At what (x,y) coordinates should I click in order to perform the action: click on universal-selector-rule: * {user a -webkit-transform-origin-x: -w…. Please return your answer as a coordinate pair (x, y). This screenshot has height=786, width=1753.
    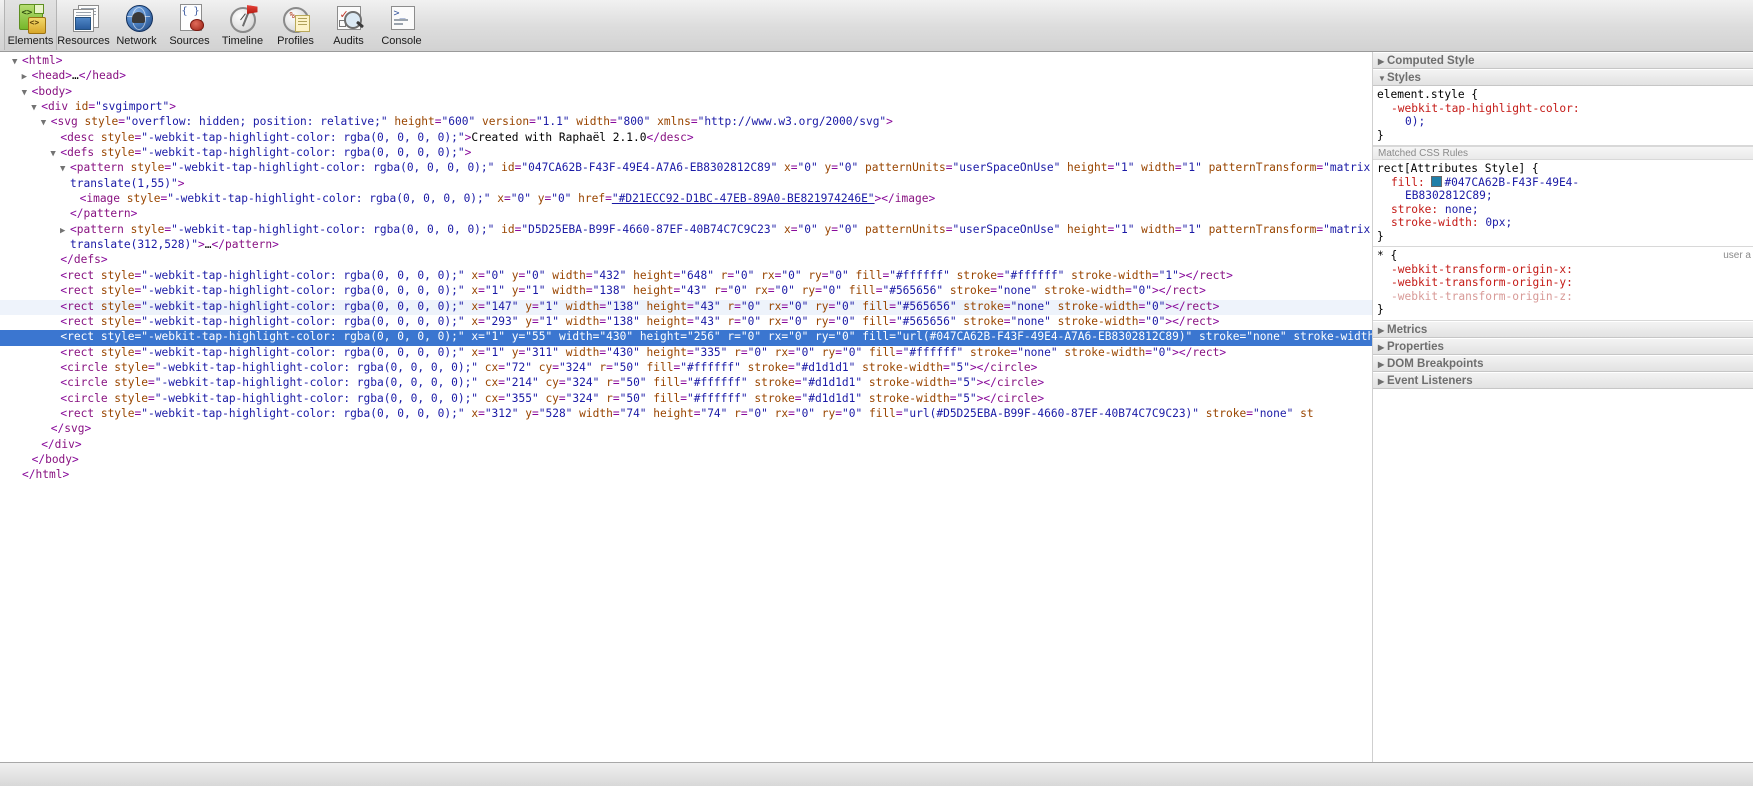
    Looking at the image, I should click on (1563, 284).